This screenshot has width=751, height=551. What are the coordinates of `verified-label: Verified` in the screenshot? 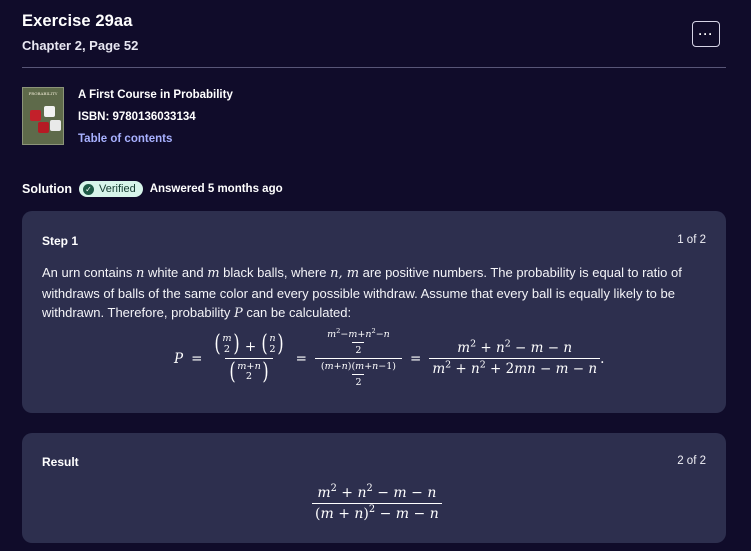 It's located at (117, 189).